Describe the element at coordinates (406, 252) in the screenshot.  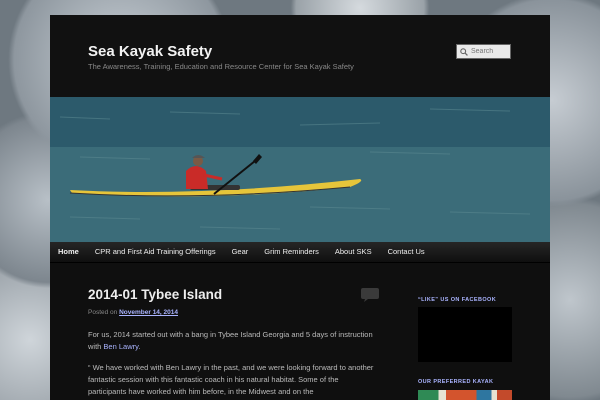
I see `nav-item-contact: Contact Us` at that location.